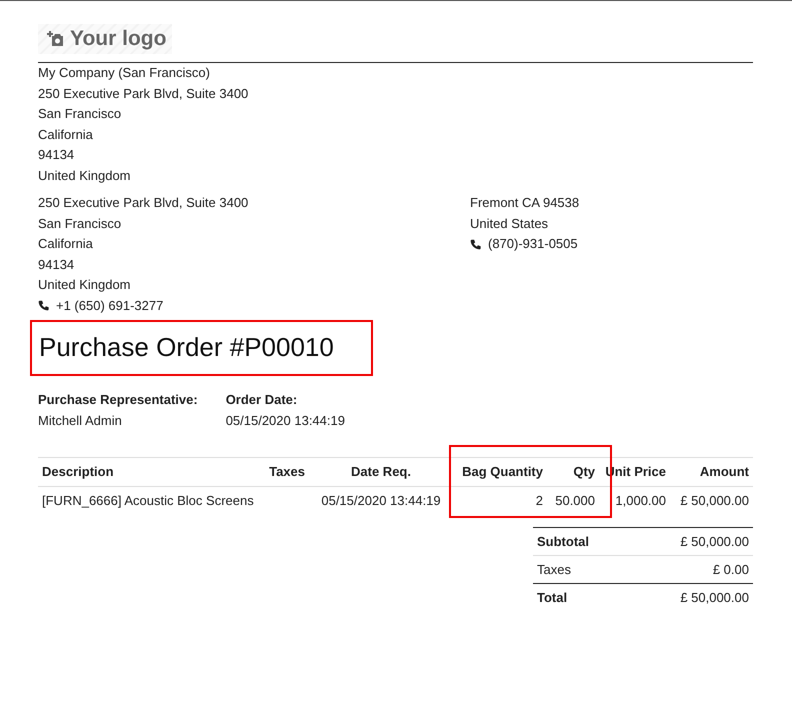 The image size is (792, 710). What do you see at coordinates (85, 175) in the screenshot?
I see `company-address-line: United Kingdom` at bounding box center [85, 175].